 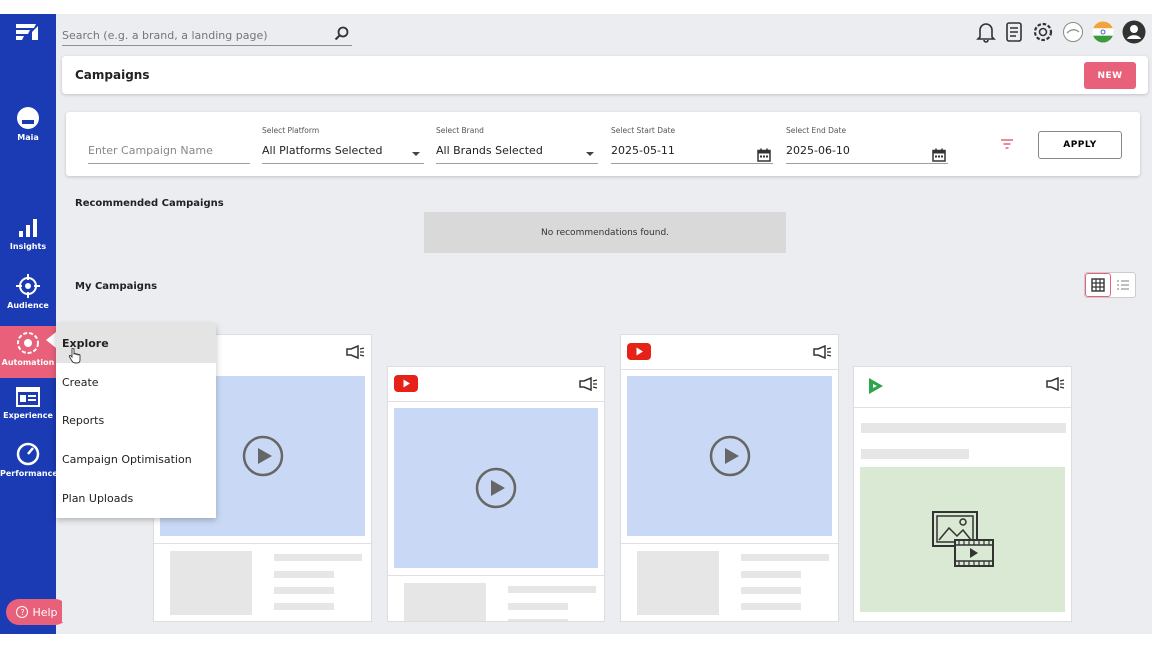 What do you see at coordinates (28, 305) in the screenshot?
I see `sidebar-item-label: Audience` at bounding box center [28, 305].